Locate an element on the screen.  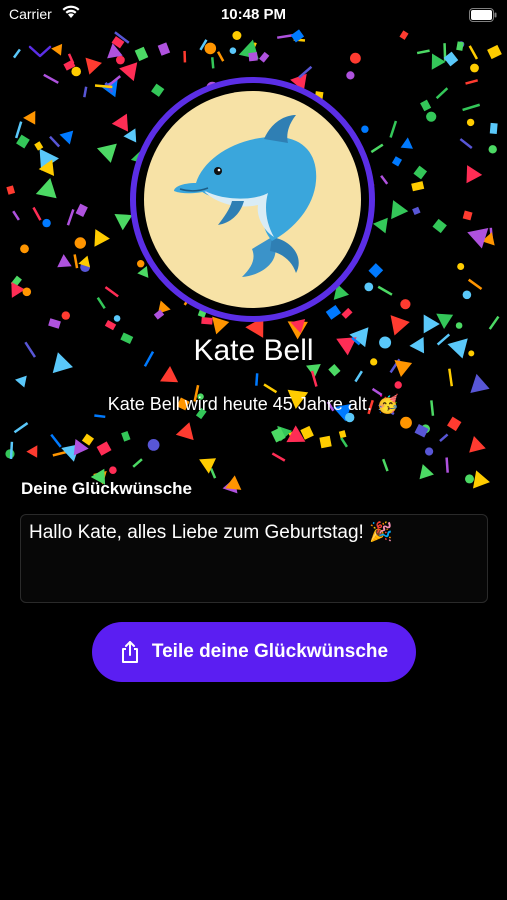
clock: 10:48 PM is located at coordinates (253, 14).